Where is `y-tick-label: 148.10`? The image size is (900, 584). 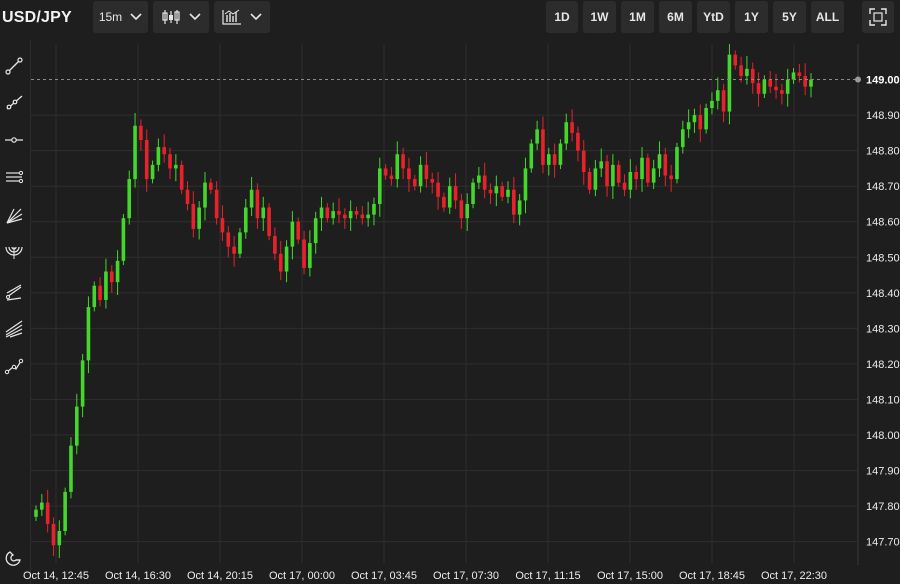 y-tick-label: 148.10 is located at coordinates (883, 400).